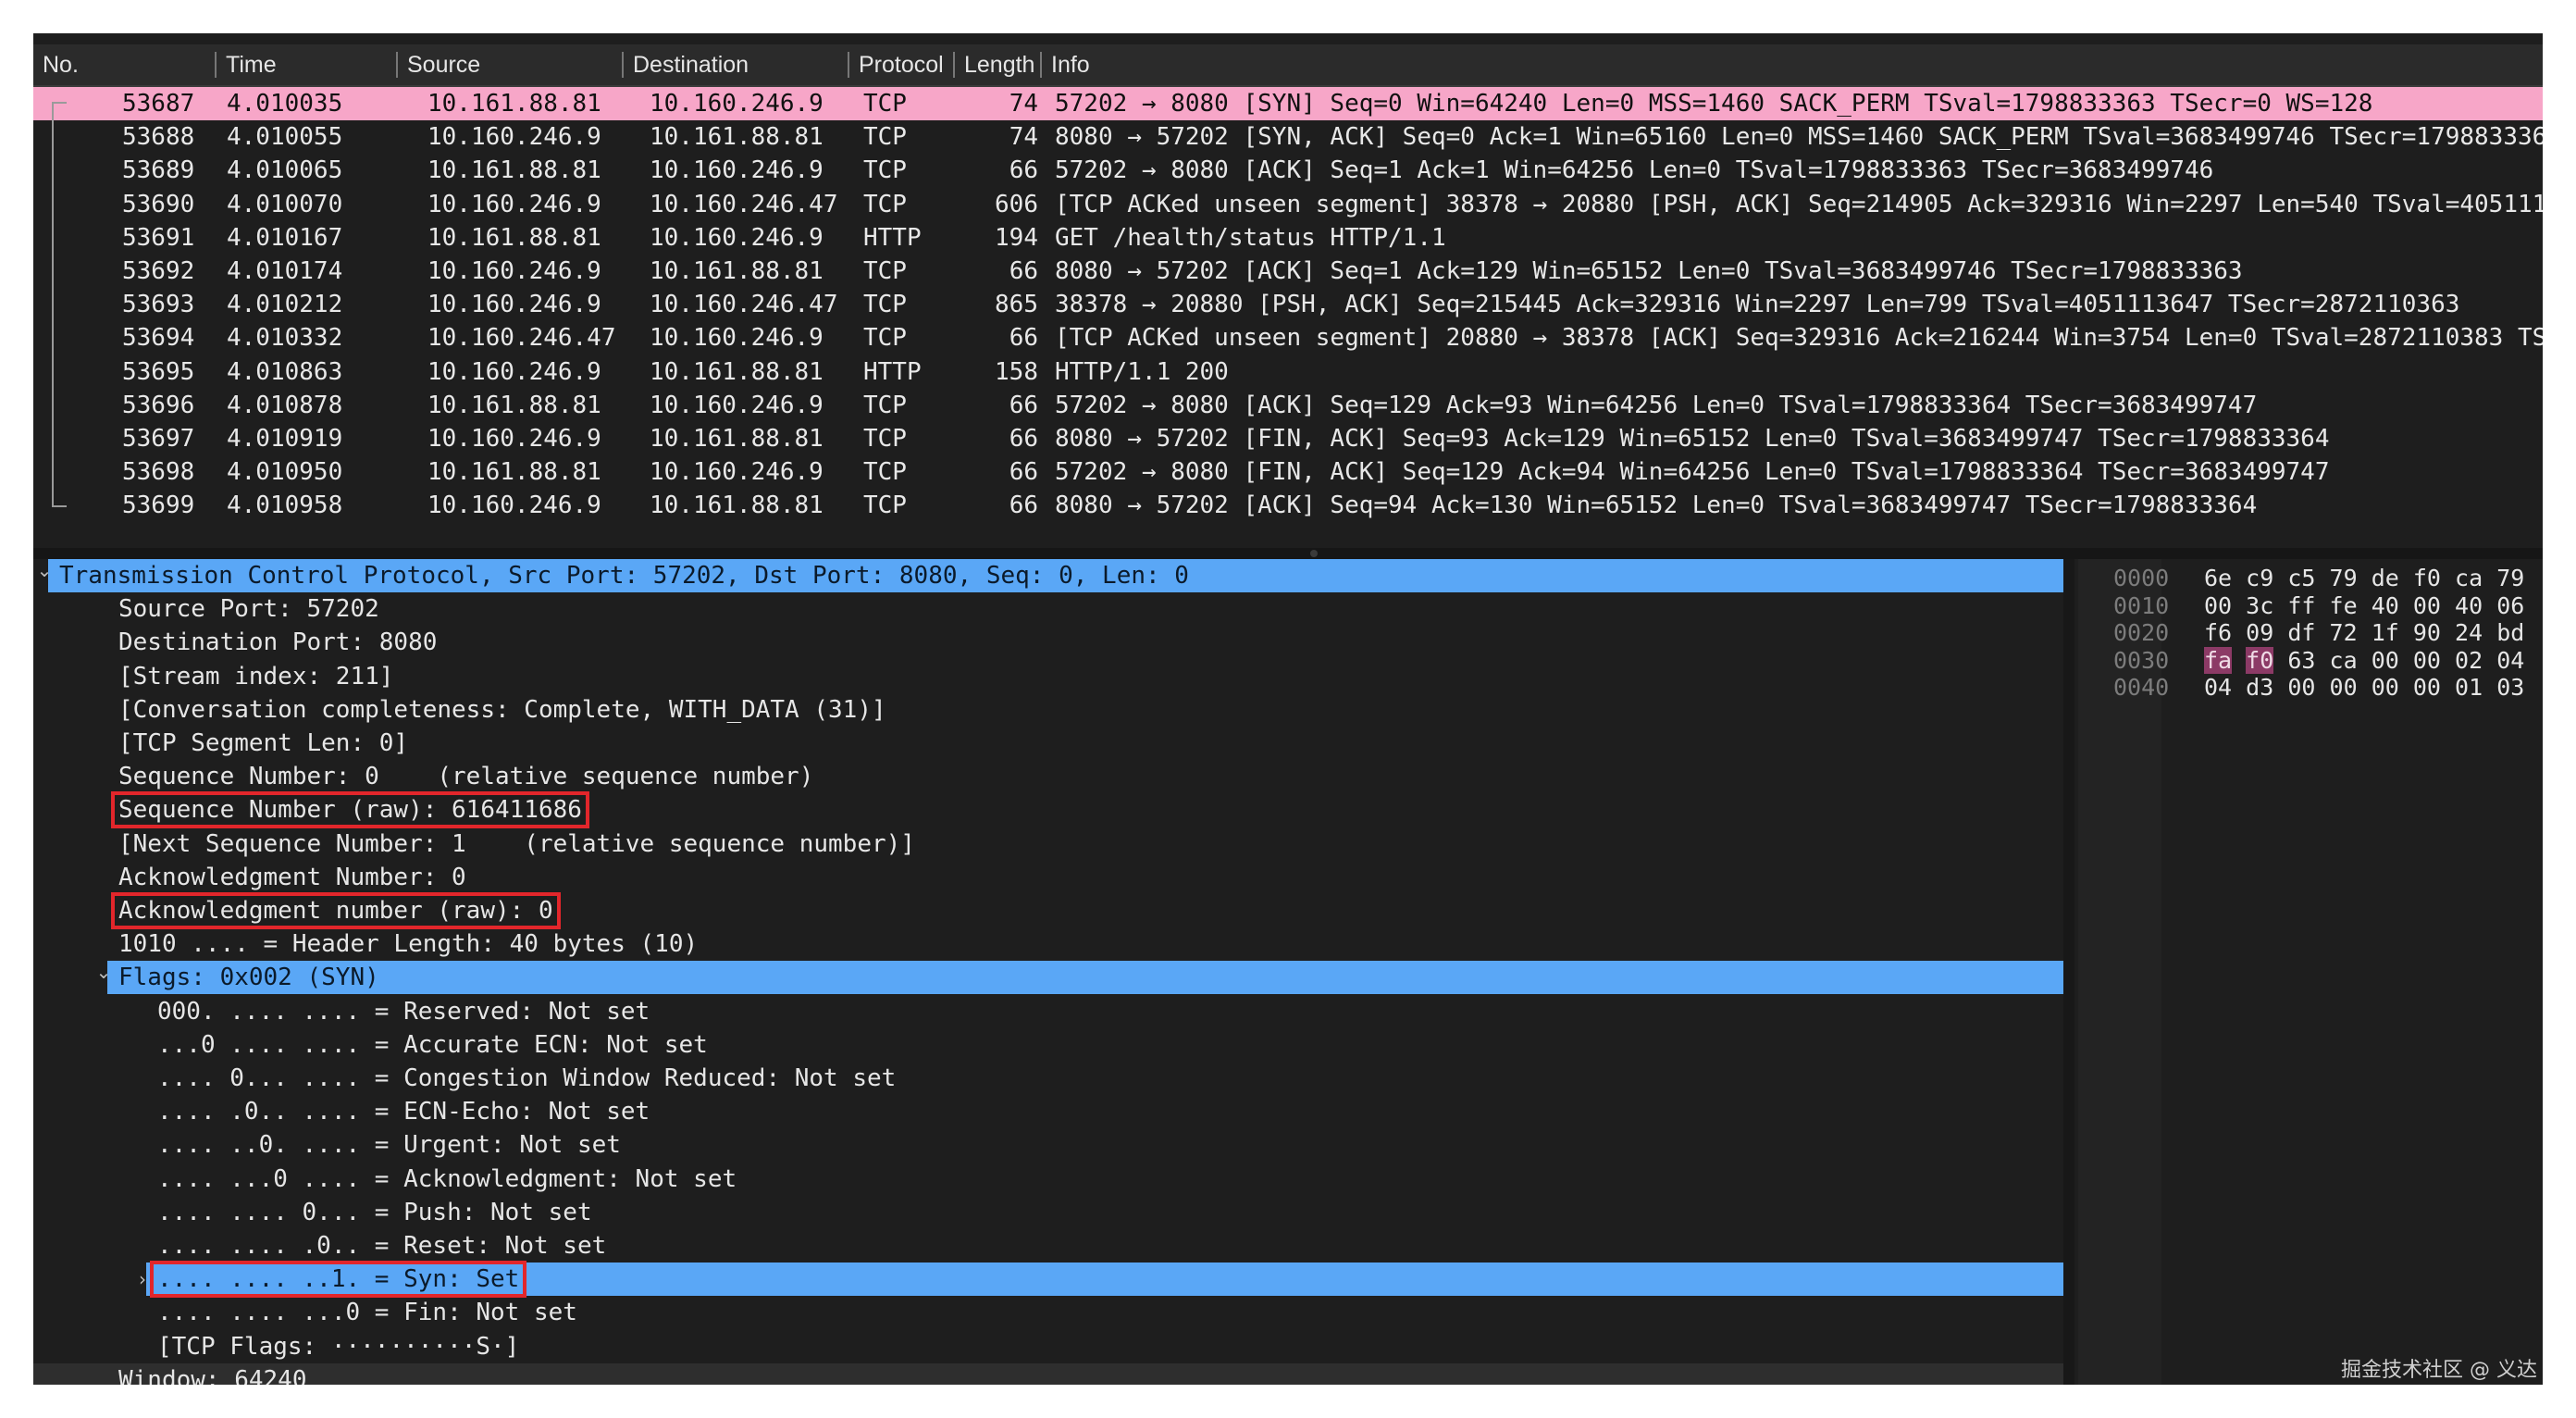  I want to click on detail-row: .... .... 0... = Push: Not set, so click(1048, 1213).